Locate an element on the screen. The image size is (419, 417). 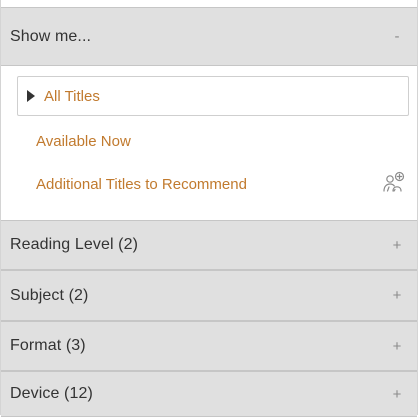
facet-subject: Subject (2) + is located at coordinates (209, 295).